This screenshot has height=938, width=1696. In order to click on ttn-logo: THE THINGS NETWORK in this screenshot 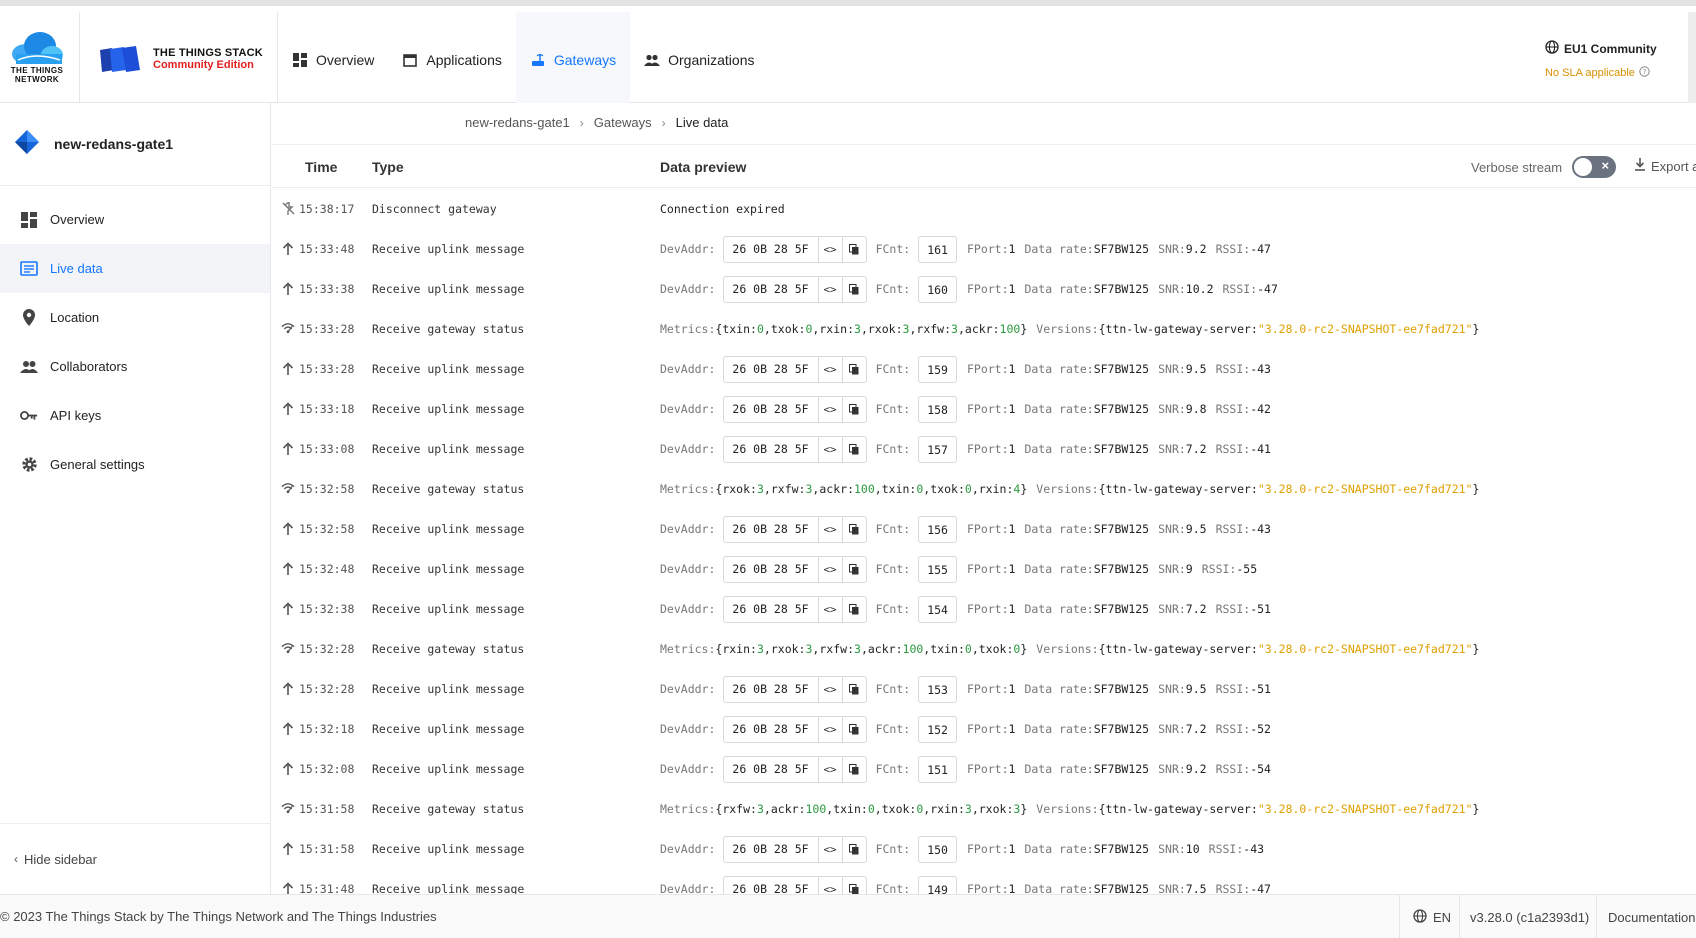, I will do `click(37, 58)`.